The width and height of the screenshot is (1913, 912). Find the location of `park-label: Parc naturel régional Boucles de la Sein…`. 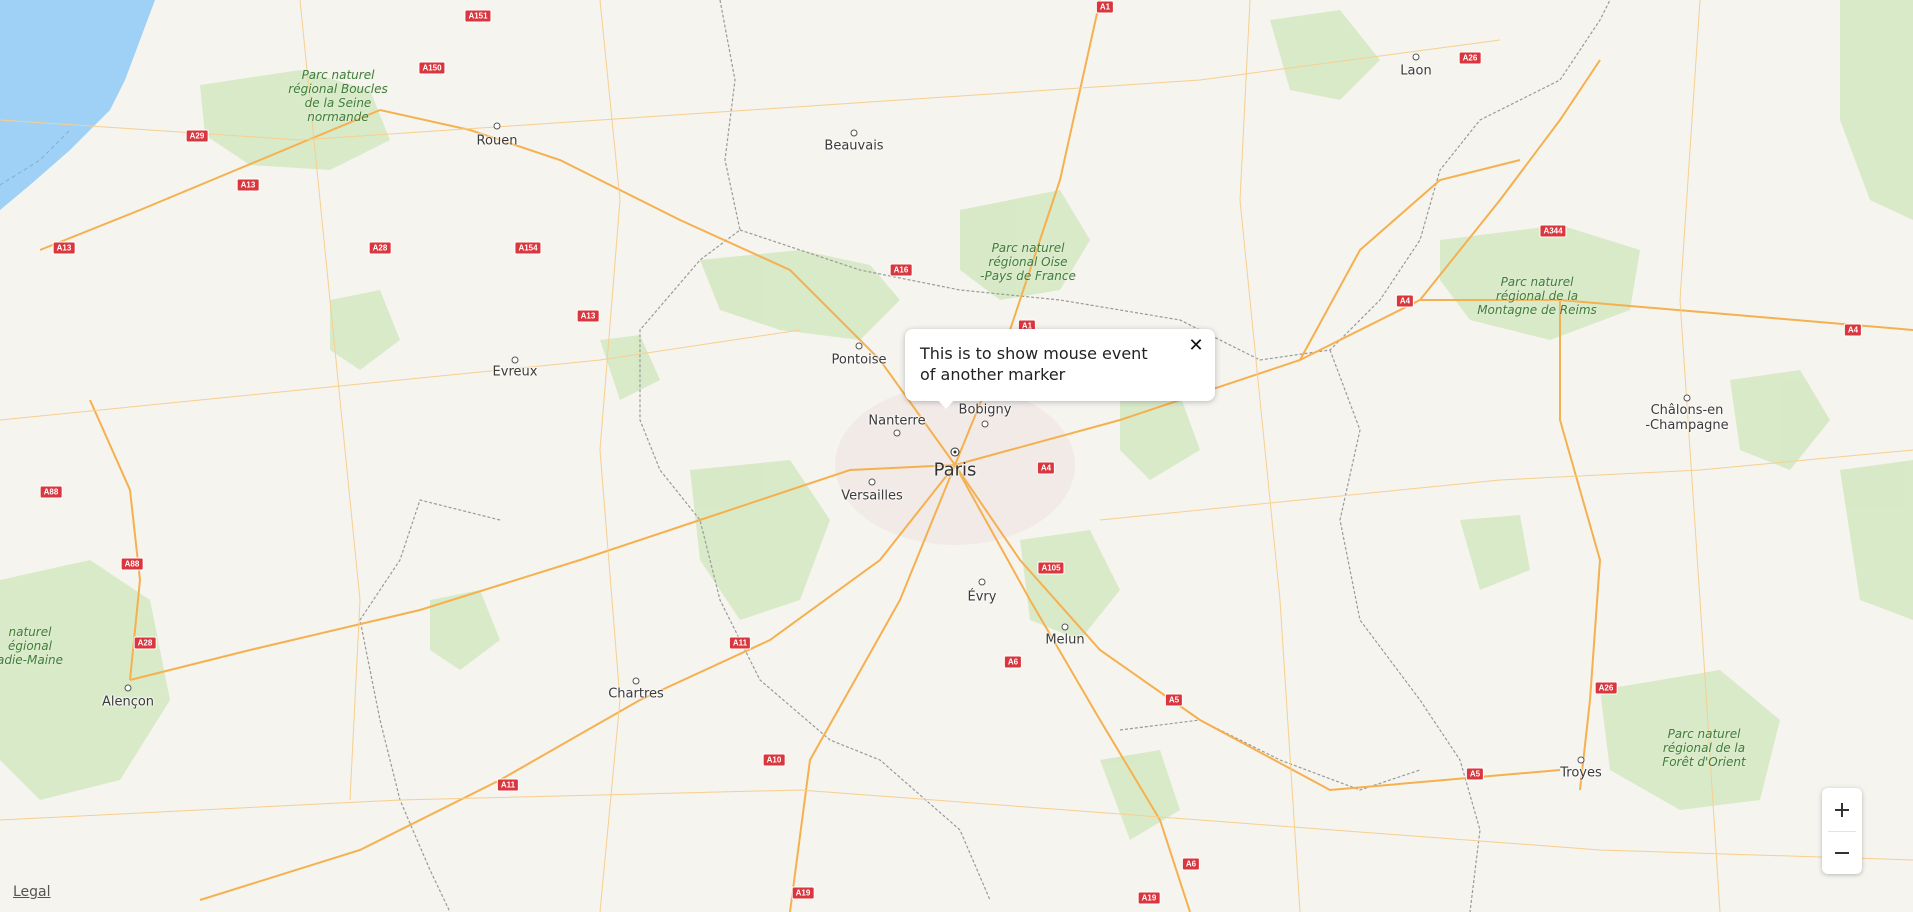

park-label: Parc naturel régional Boucles de la Sein… is located at coordinates (338, 96).